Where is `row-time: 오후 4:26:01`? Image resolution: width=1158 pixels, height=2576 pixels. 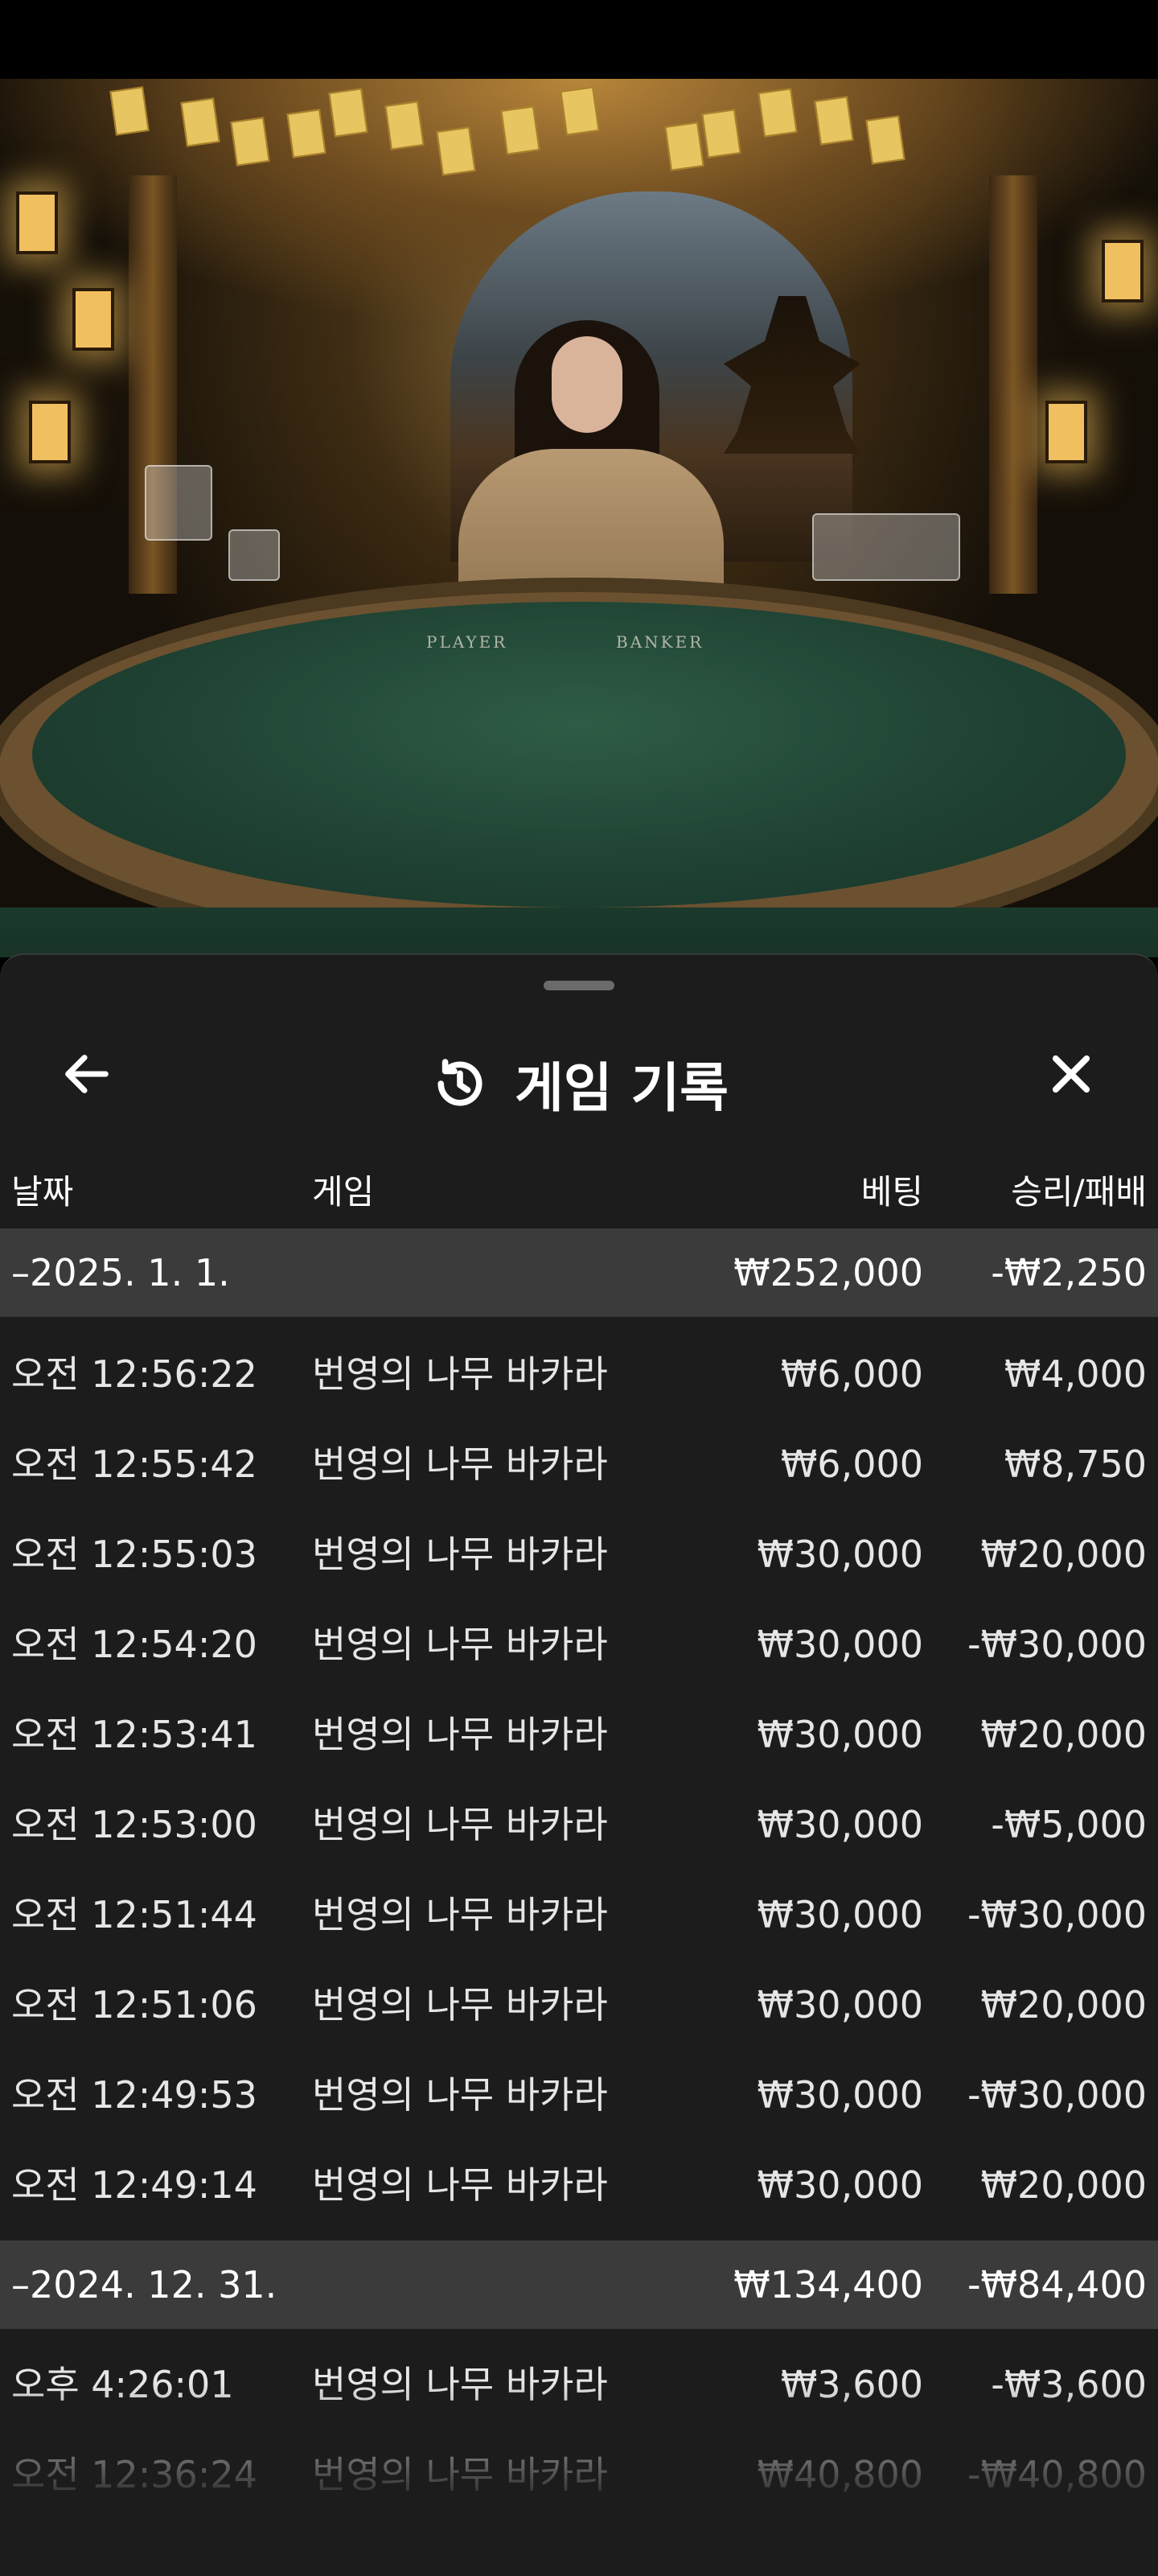
row-time: 오후 4:26:01 is located at coordinates (122, 2384).